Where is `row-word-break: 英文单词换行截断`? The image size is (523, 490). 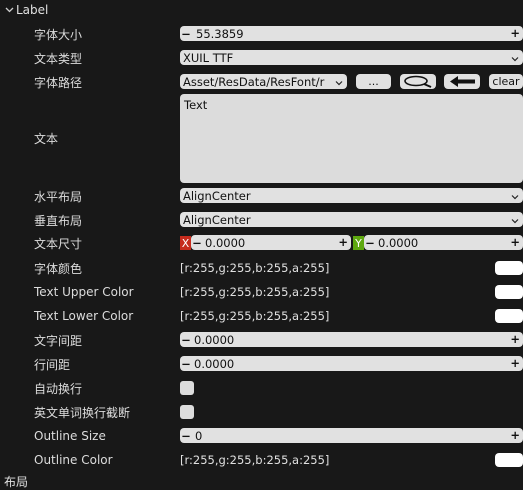
row-word-break: 英文单词换行截断 is located at coordinates (261, 412).